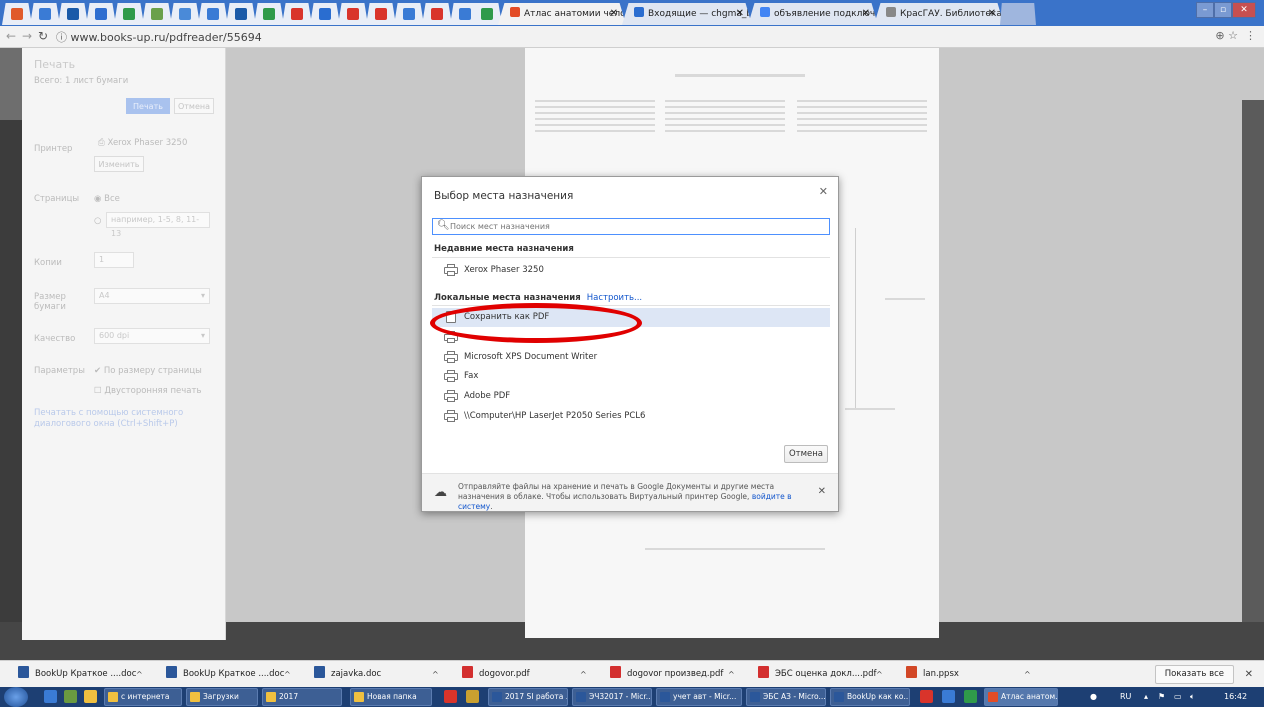 The image size is (1264, 707). What do you see at coordinates (631, 357) in the screenshot?
I see `destination-item-xps-writer: Microsoft XPS Document Writer` at bounding box center [631, 357].